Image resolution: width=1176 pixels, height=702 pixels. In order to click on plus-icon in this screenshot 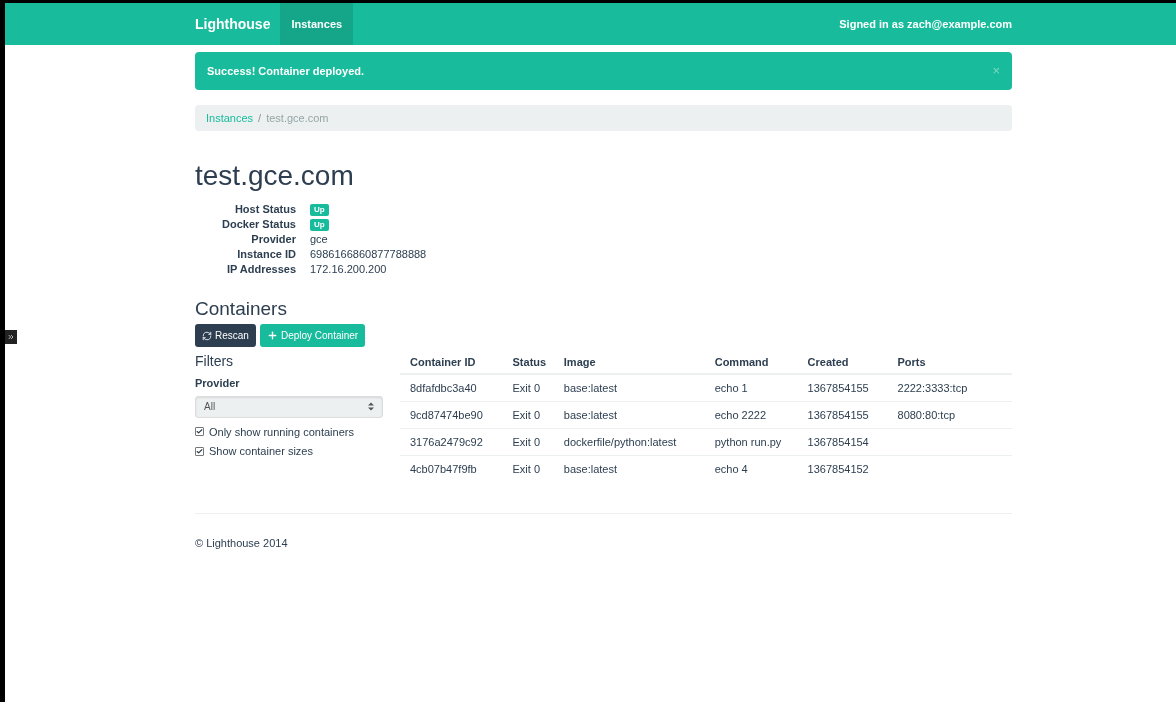, I will do `click(272, 335)`.